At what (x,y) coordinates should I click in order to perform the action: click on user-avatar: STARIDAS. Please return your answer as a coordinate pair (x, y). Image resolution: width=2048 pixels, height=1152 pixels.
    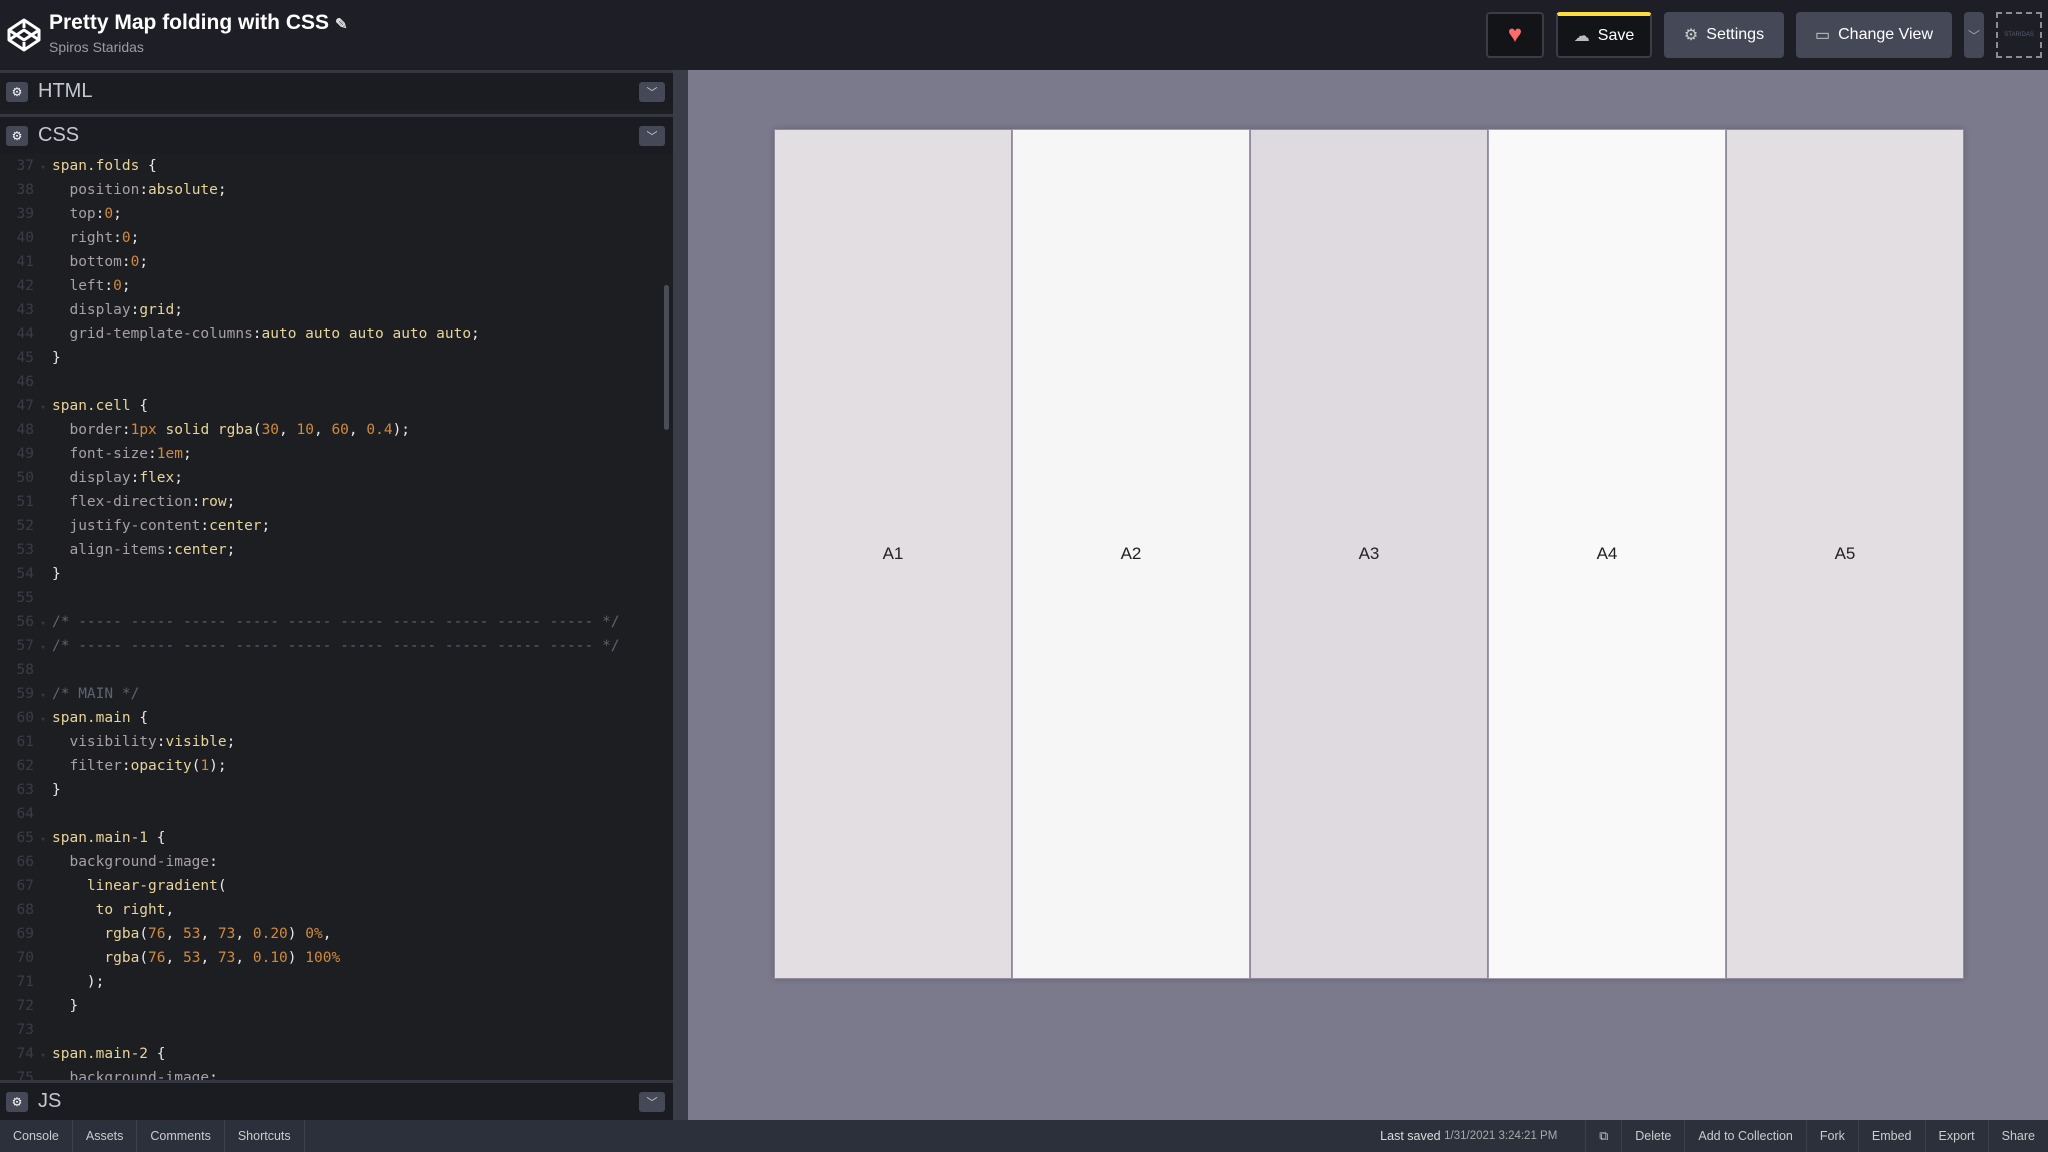
    Looking at the image, I should click on (2019, 35).